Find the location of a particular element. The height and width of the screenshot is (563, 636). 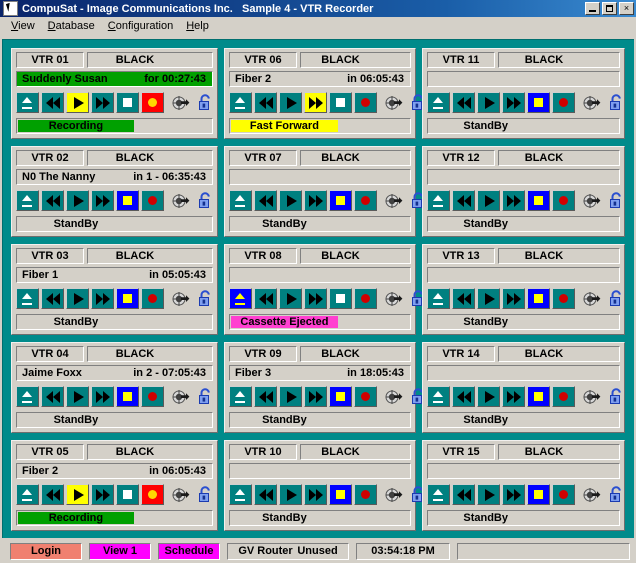

vtr-name-label: VTR 08 is located at coordinates (263, 256).